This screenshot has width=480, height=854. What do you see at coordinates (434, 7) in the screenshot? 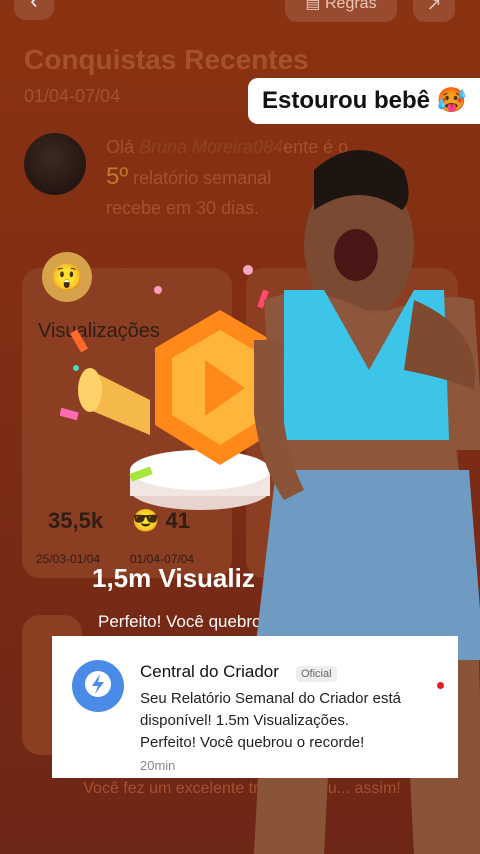
I see `share-icon: ↗` at bounding box center [434, 7].